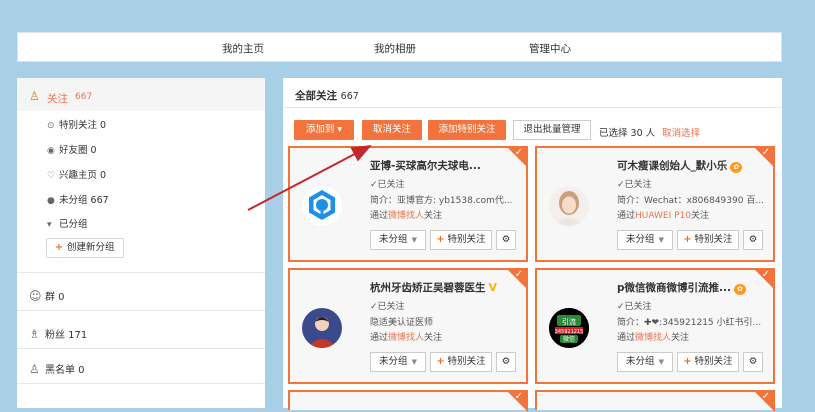  What do you see at coordinates (49, 225) in the screenshot?
I see `caret-down-icon: ▾` at bounding box center [49, 225].